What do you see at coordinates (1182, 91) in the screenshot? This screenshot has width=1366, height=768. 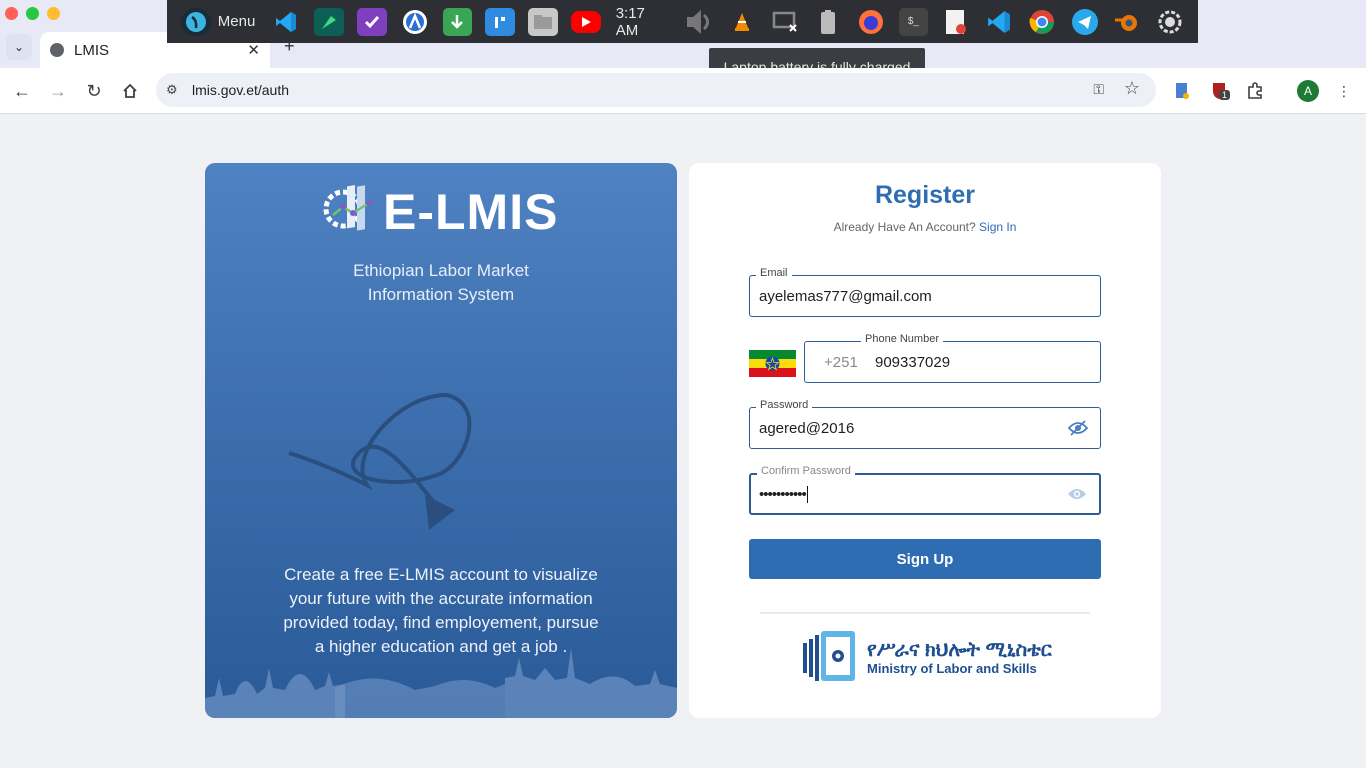 I see `extension-doc-icon` at bounding box center [1182, 91].